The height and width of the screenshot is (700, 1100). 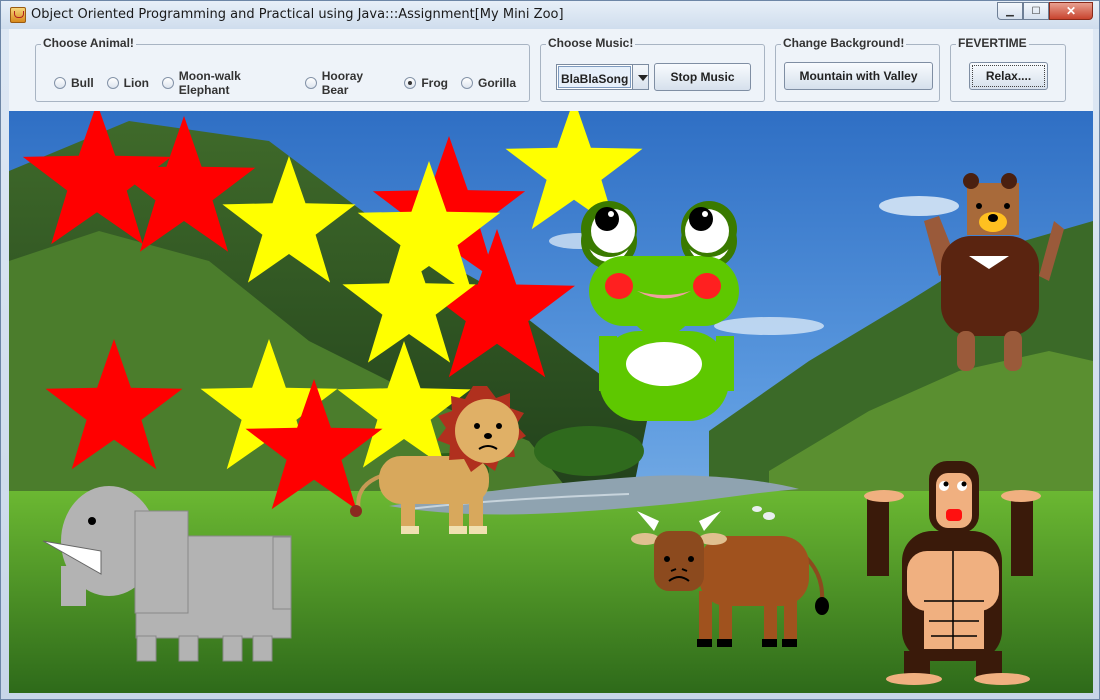 What do you see at coordinates (595, 77) in the screenshot?
I see `music-selected-value: BlaBlaSong` at bounding box center [595, 77].